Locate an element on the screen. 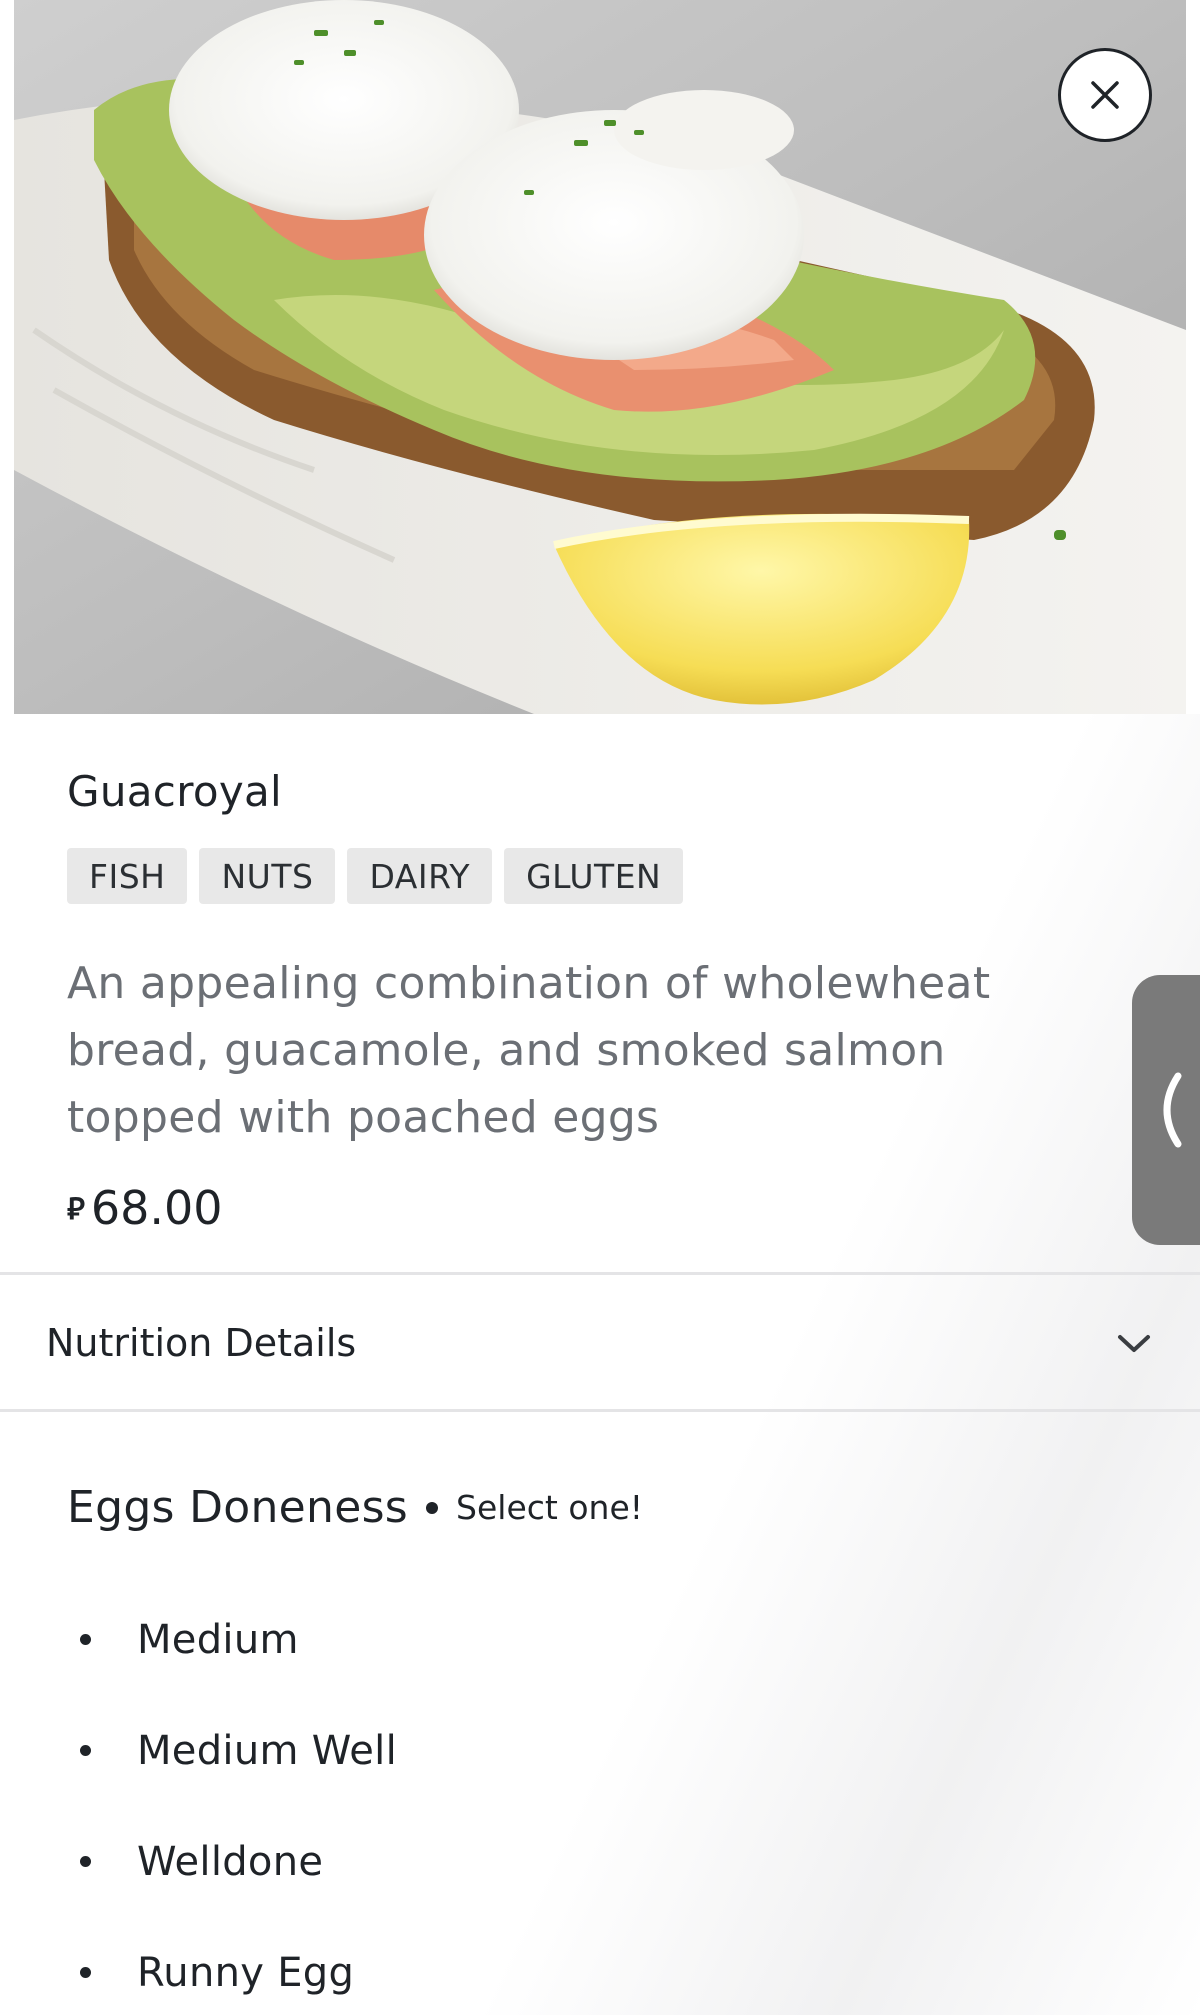 Image resolution: width=1200 pixels, height=2015 pixels. chevron-down-icon is located at coordinates (1134, 1343).